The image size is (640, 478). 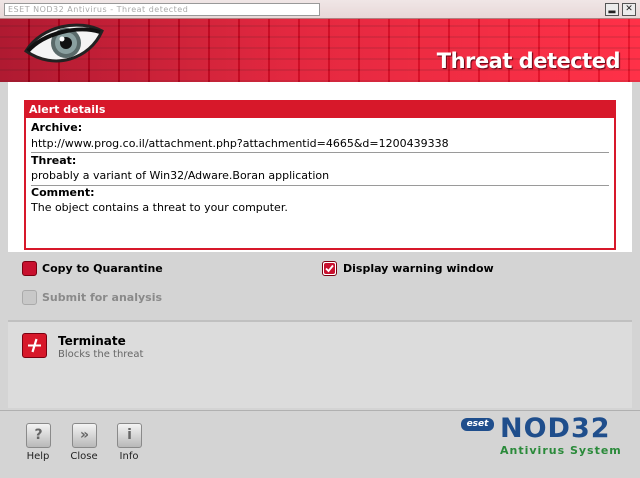 I want to click on submit-for-analysis-checkbox, so click(x=29, y=297).